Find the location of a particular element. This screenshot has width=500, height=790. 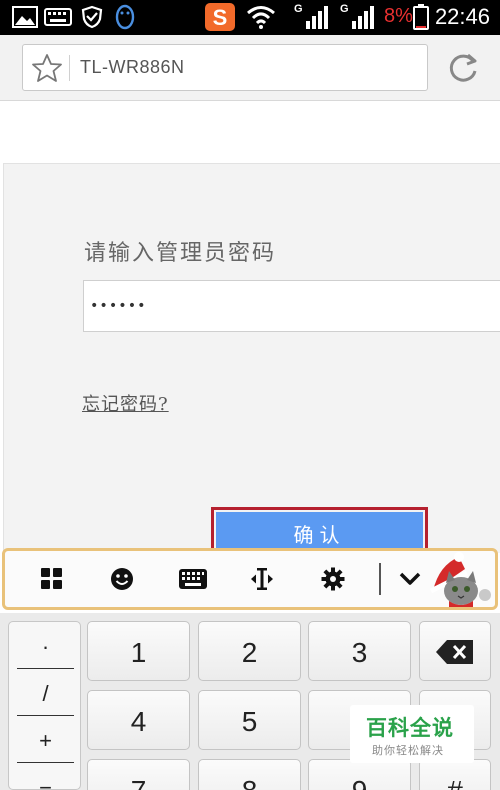

gear-icon is located at coordinates (333, 579).